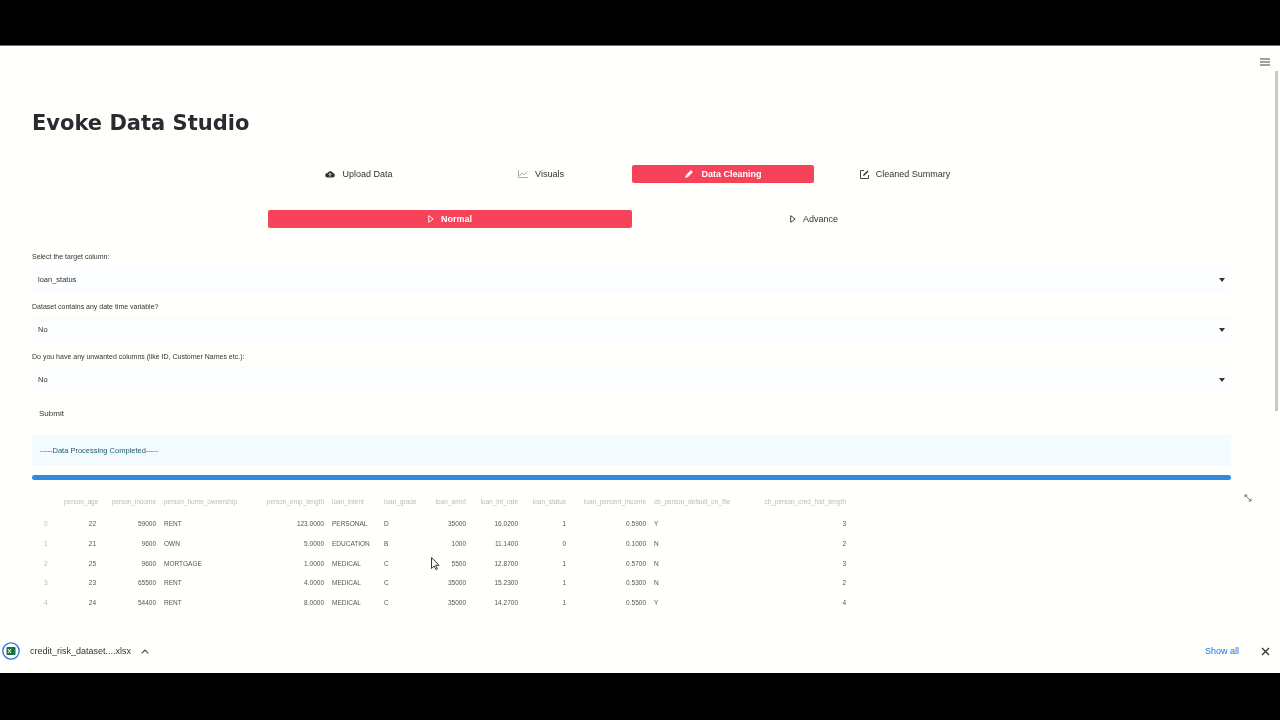 This screenshot has height=720, width=1280. What do you see at coordinates (1265, 62) in the screenshot?
I see `menu-icon` at bounding box center [1265, 62].